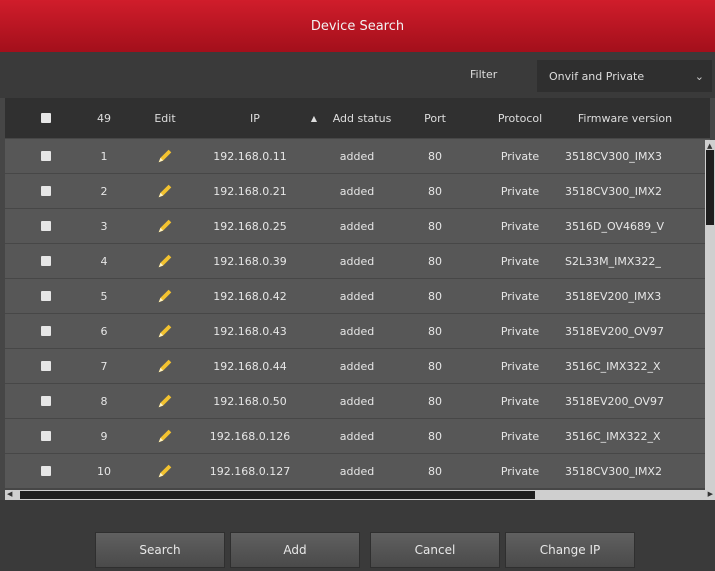 The image size is (715, 571). What do you see at coordinates (709, 146) in the screenshot?
I see `scroll-up-icon: ▲` at bounding box center [709, 146].